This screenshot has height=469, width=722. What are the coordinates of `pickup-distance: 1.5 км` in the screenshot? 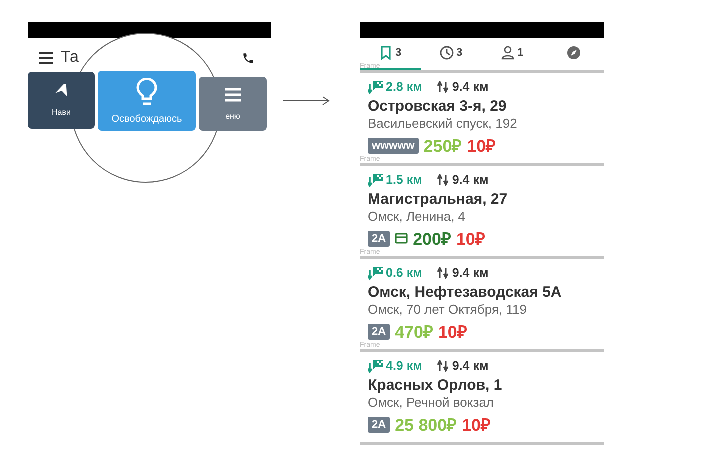 It's located at (404, 180).